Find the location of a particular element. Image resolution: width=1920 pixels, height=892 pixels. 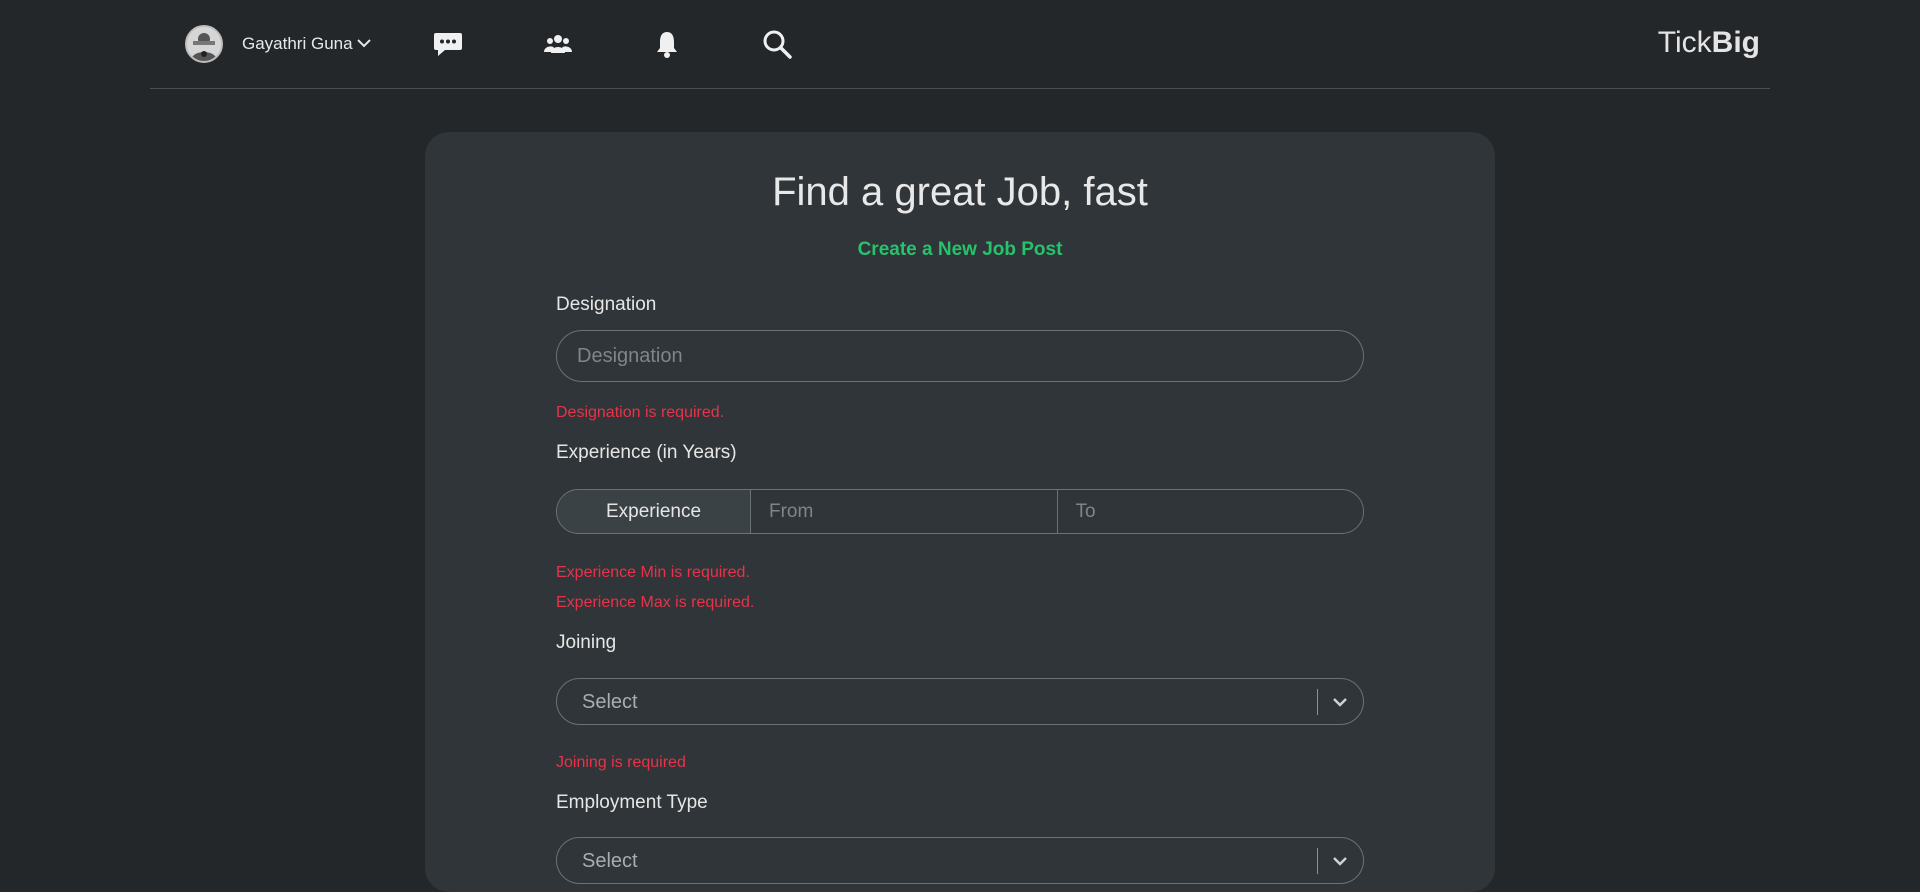

designation-input is located at coordinates (960, 356).